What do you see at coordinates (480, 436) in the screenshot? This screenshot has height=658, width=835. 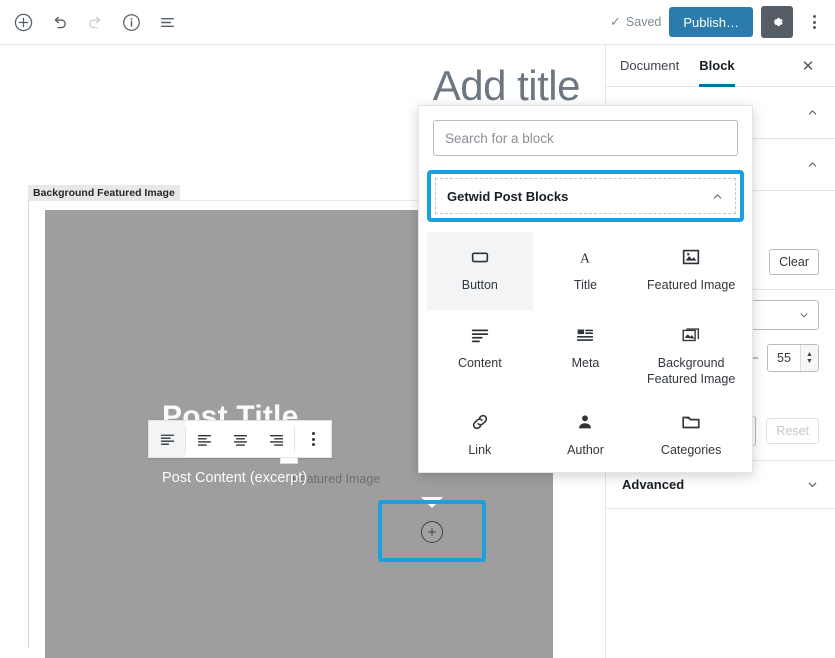 I see `inserter-block-link: Link` at bounding box center [480, 436].